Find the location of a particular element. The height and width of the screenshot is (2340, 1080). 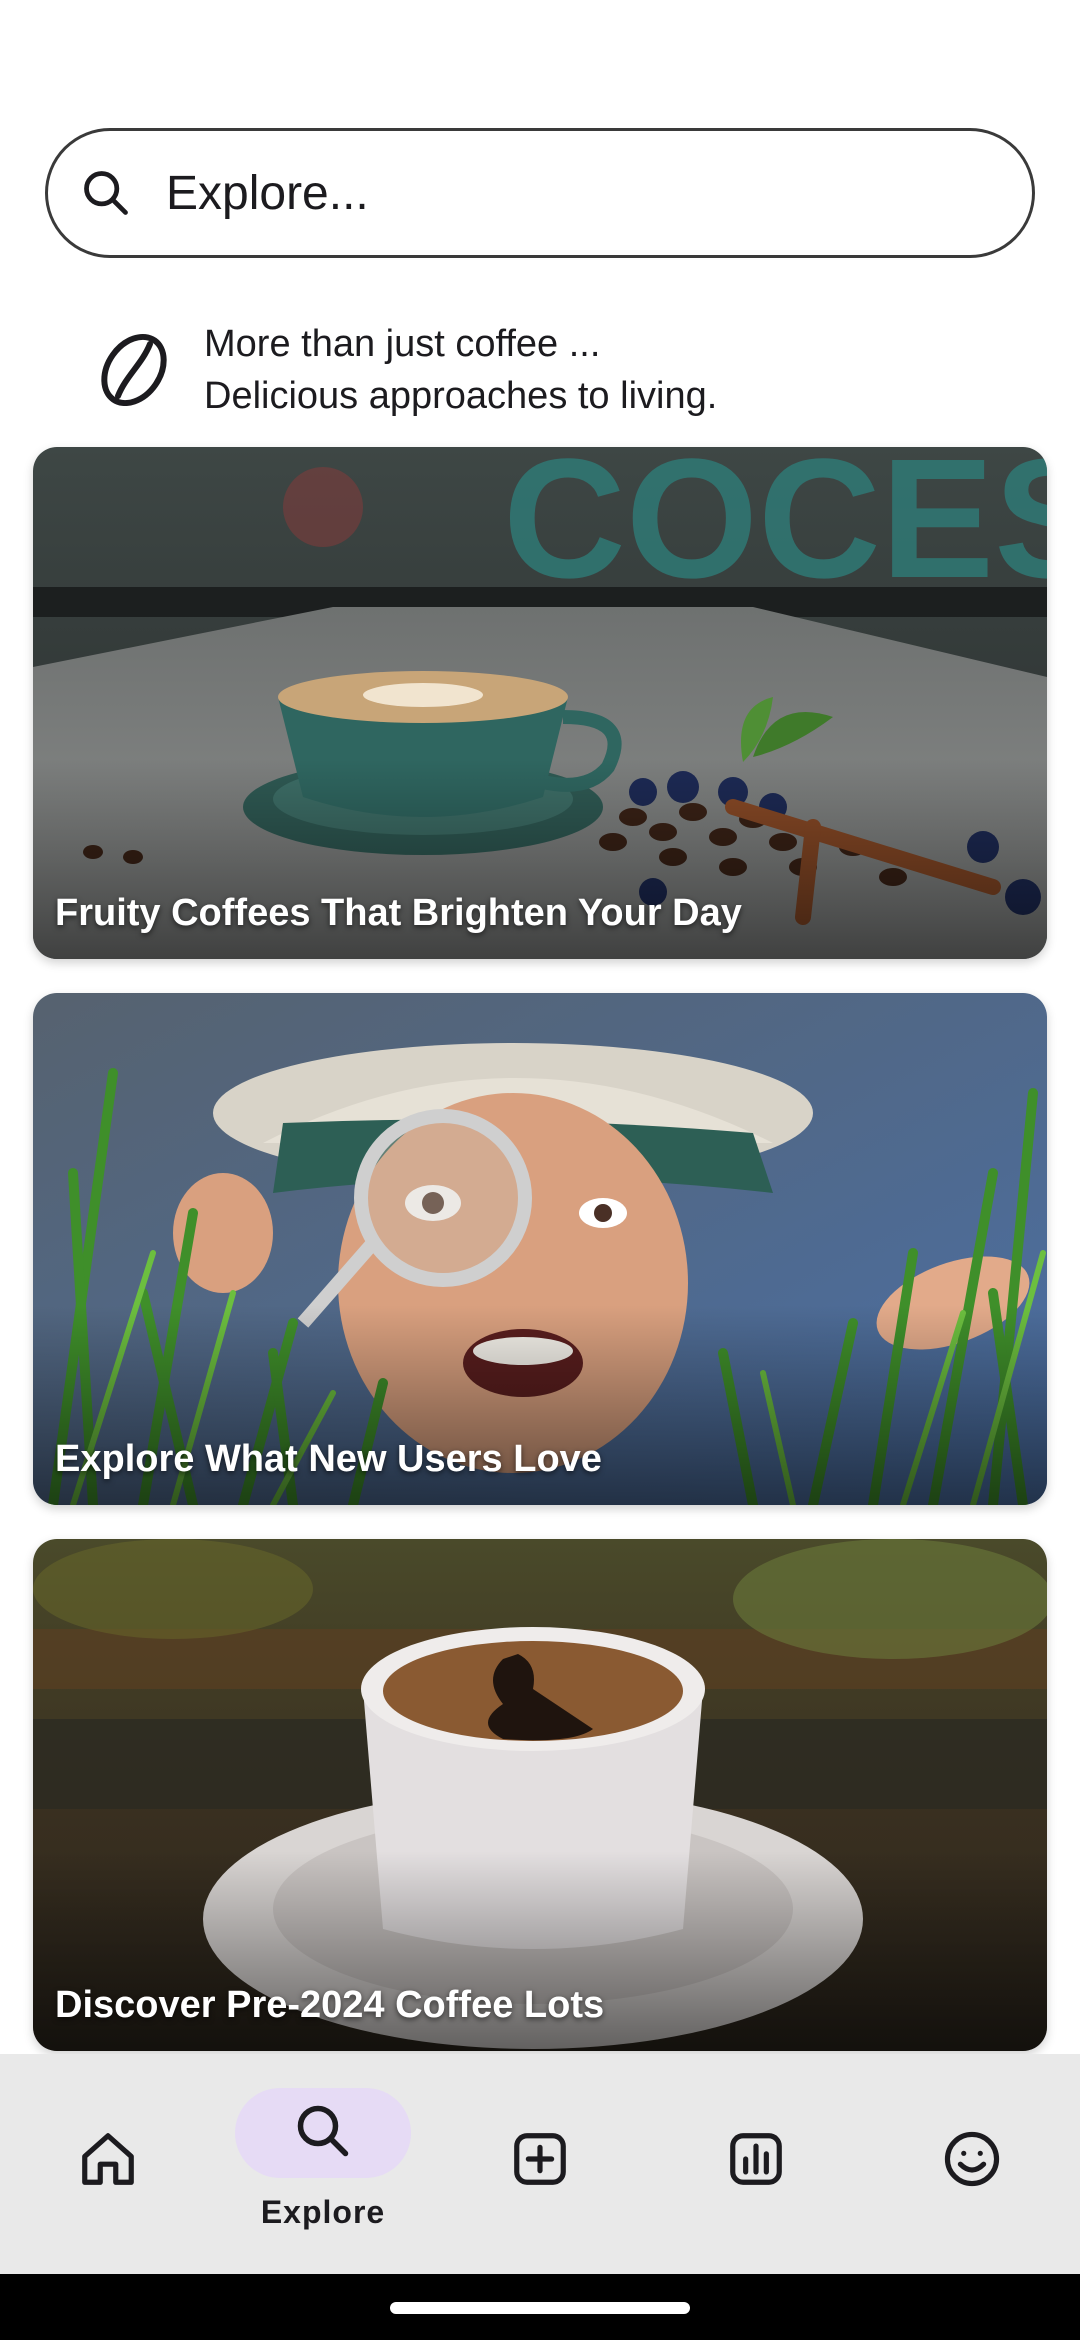

nav-item-profile is located at coordinates (972, 2164).